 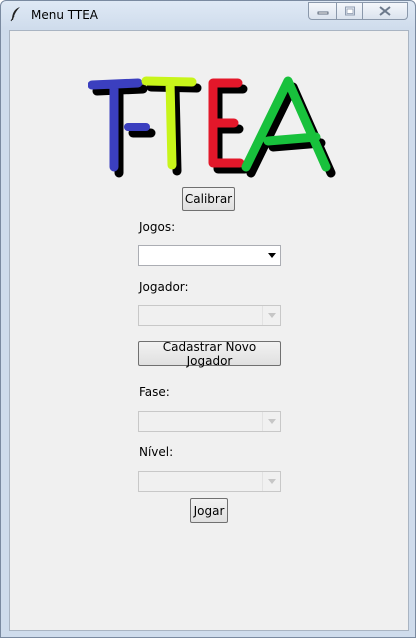 What do you see at coordinates (156, 452) in the screenshot?
I see `nivel-label: Nível:` at bounding box center [156, 452].